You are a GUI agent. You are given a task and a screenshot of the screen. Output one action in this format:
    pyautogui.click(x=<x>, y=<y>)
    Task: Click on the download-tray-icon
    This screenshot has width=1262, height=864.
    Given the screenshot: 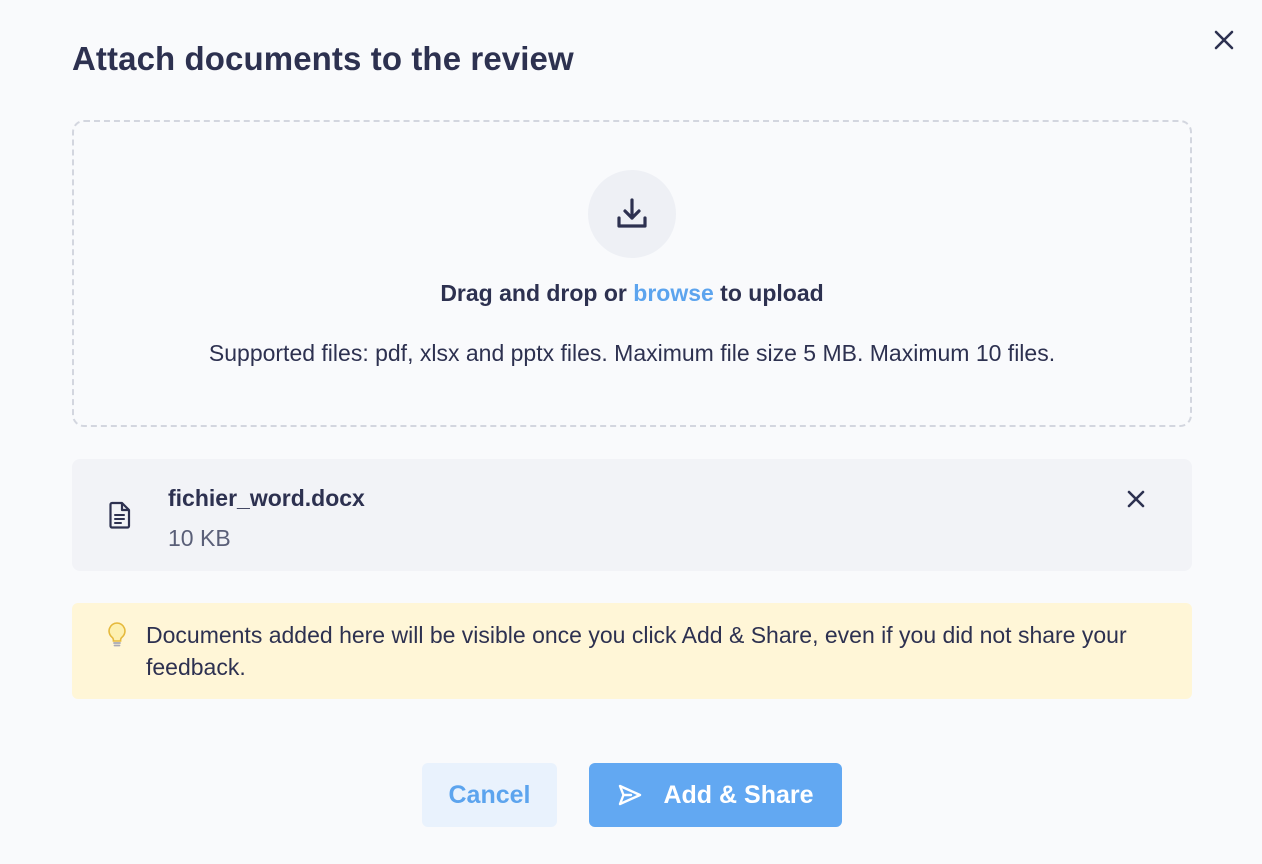 What is the action you would take?
    pyautogui.click(x=632, y=213)
    